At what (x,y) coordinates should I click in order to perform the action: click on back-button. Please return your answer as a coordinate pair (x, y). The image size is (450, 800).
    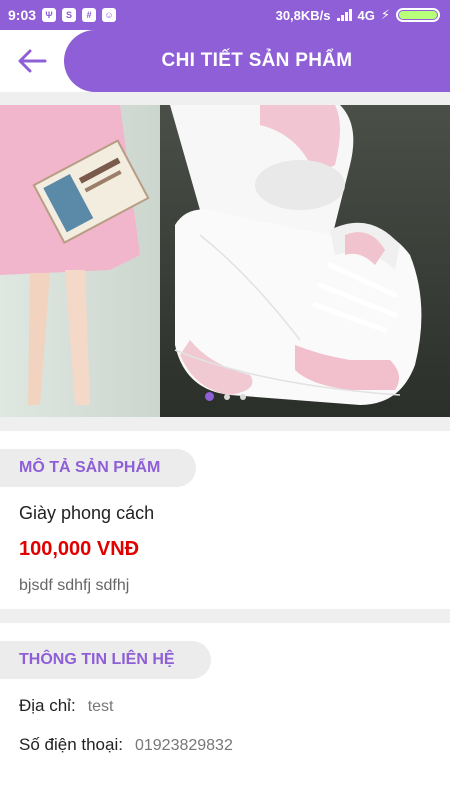
    Looking at the image, I should click on (32, 61).